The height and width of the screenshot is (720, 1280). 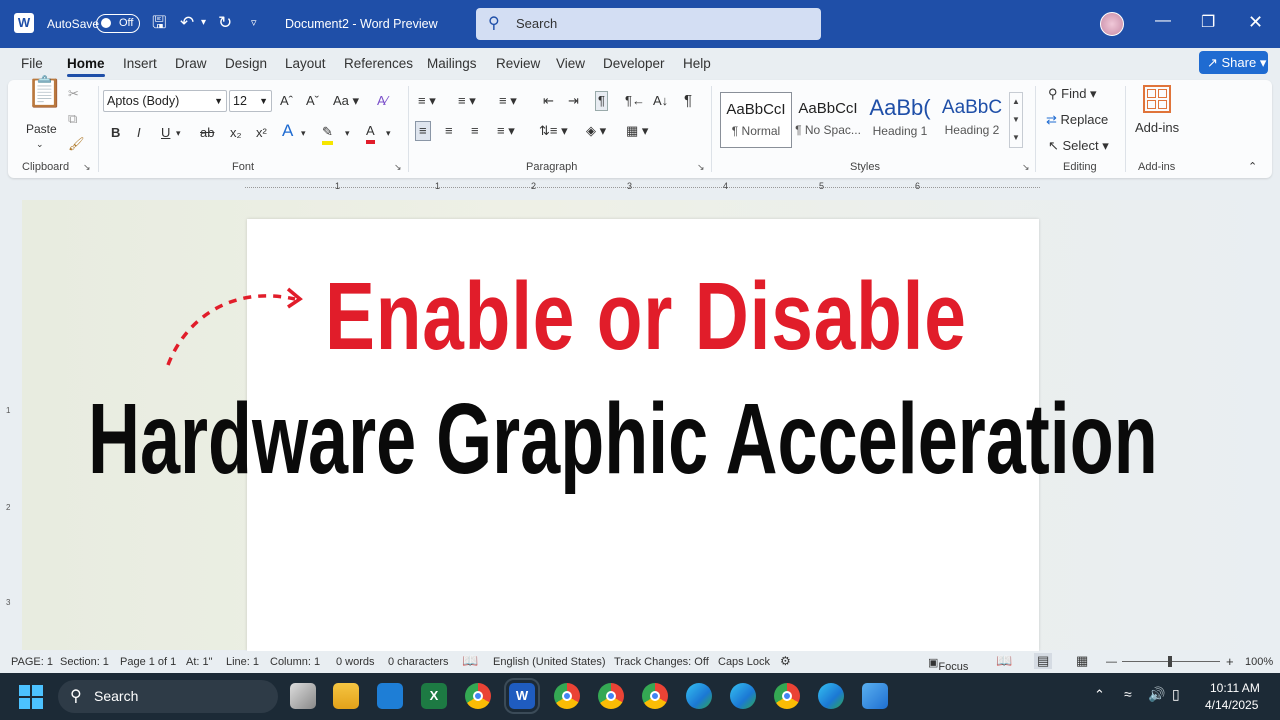 I want to click on format-painter-icon: 🖌, so click(x=76, y=144).